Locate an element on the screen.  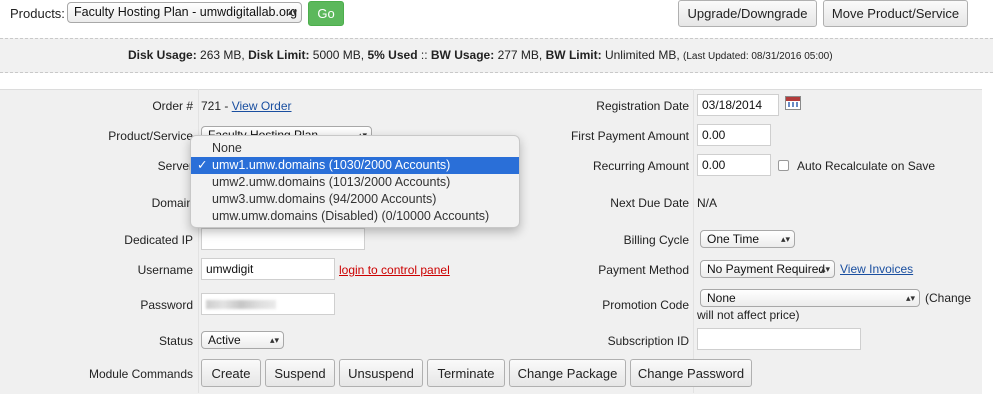
payment-method-label: Payment Method is located at coordinates (643, 270).